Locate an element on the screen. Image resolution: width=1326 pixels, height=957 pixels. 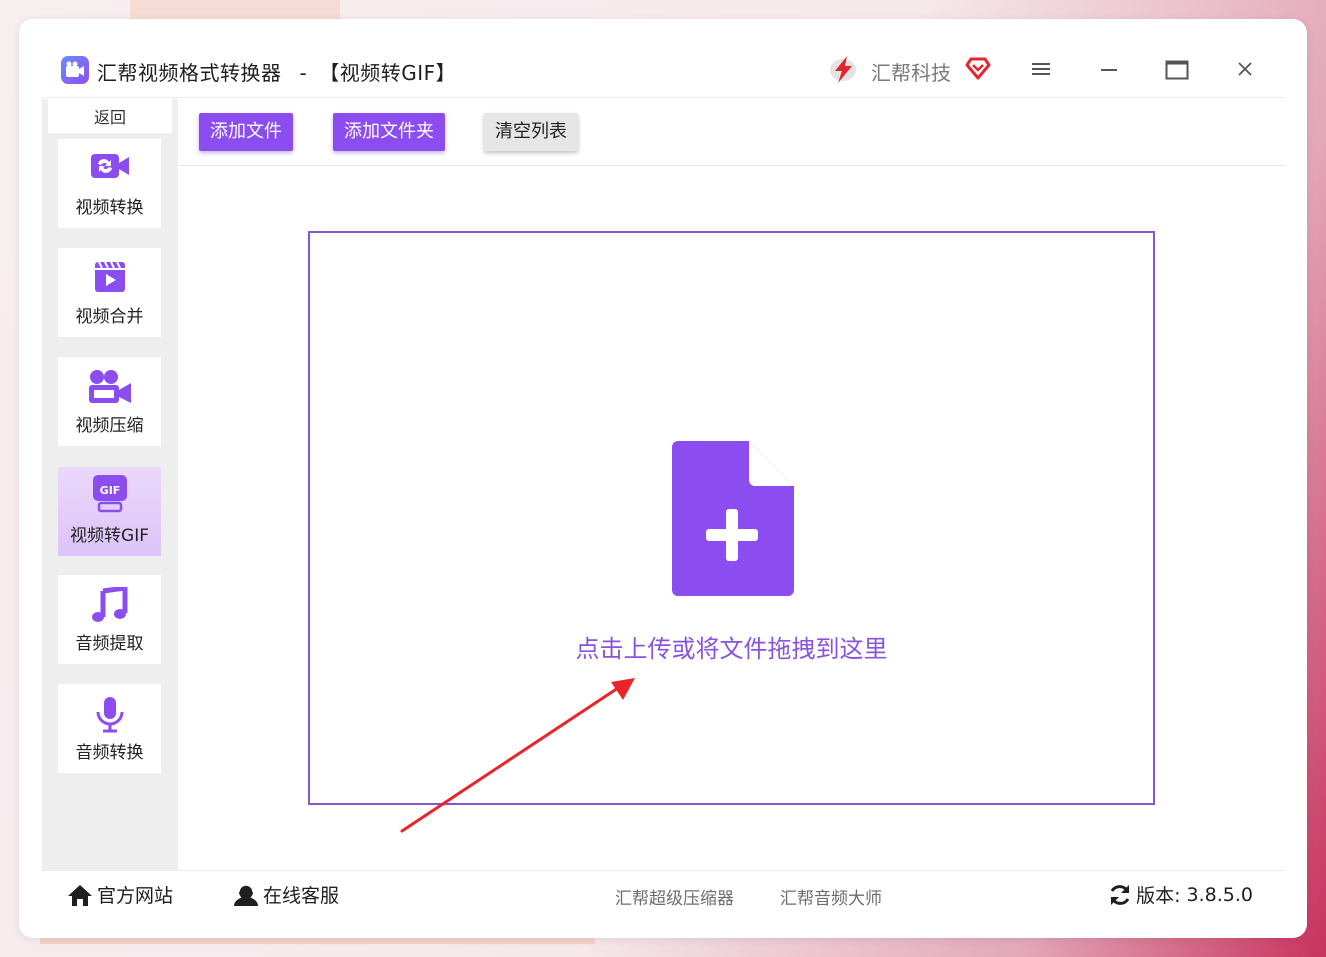
drop-hint-text: 点击上传或将文件拖拽到这里 is located at coordinates (731, 649).